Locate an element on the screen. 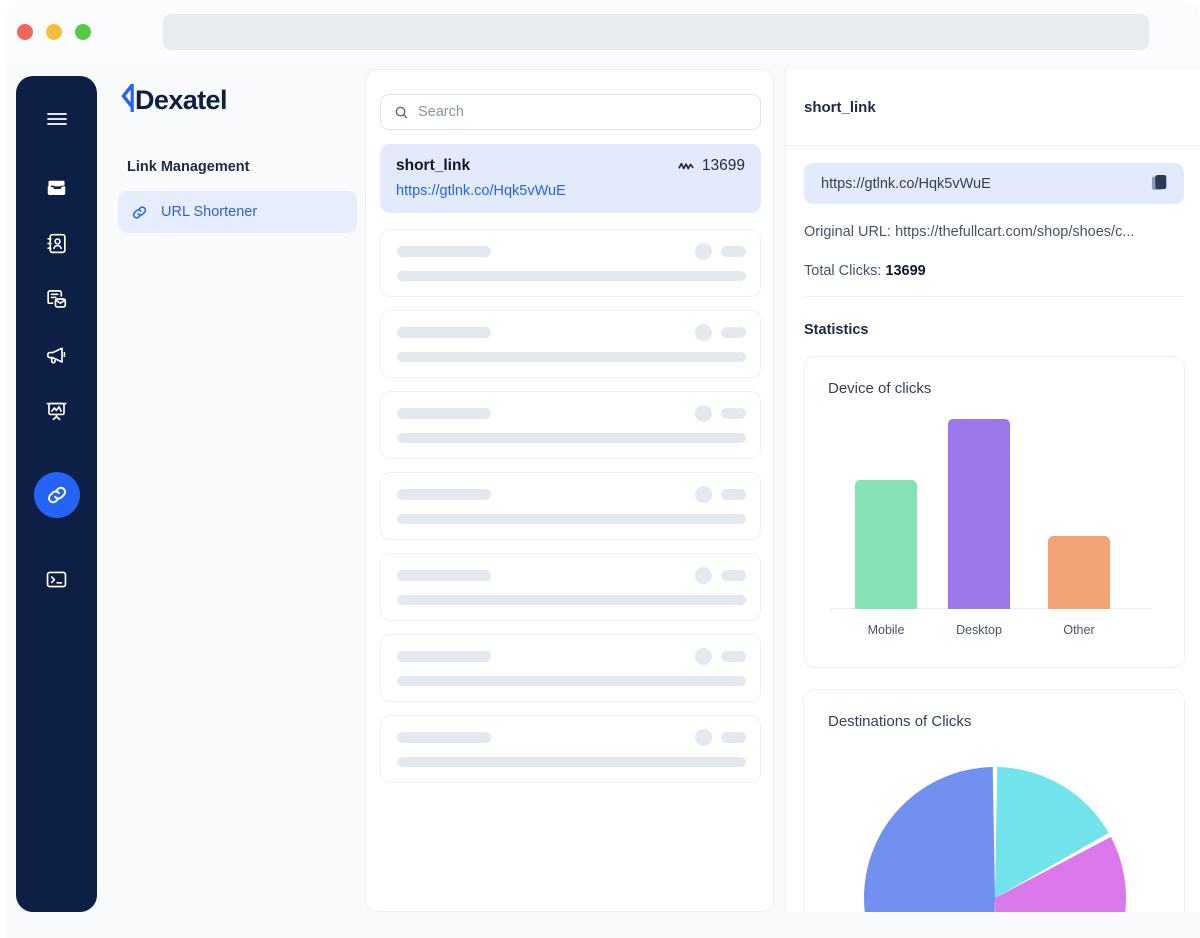  maximize-window-button is located at coordinates (83, 32).